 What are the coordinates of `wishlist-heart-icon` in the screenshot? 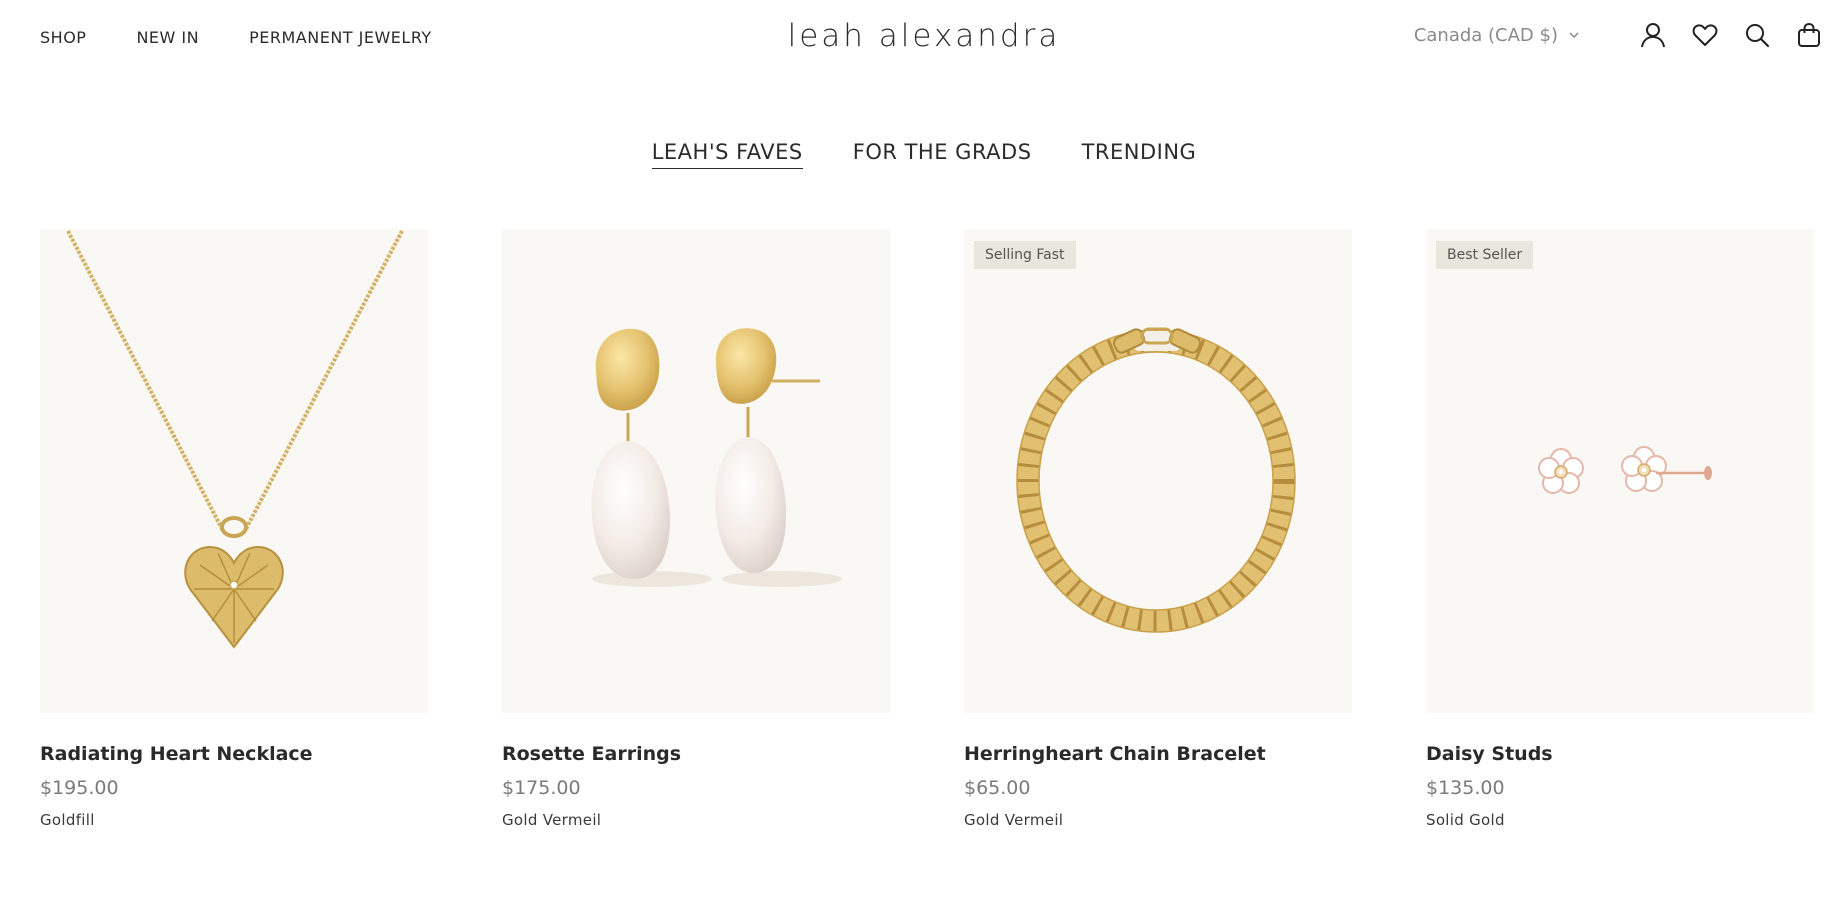 It's located at (1705, 35).